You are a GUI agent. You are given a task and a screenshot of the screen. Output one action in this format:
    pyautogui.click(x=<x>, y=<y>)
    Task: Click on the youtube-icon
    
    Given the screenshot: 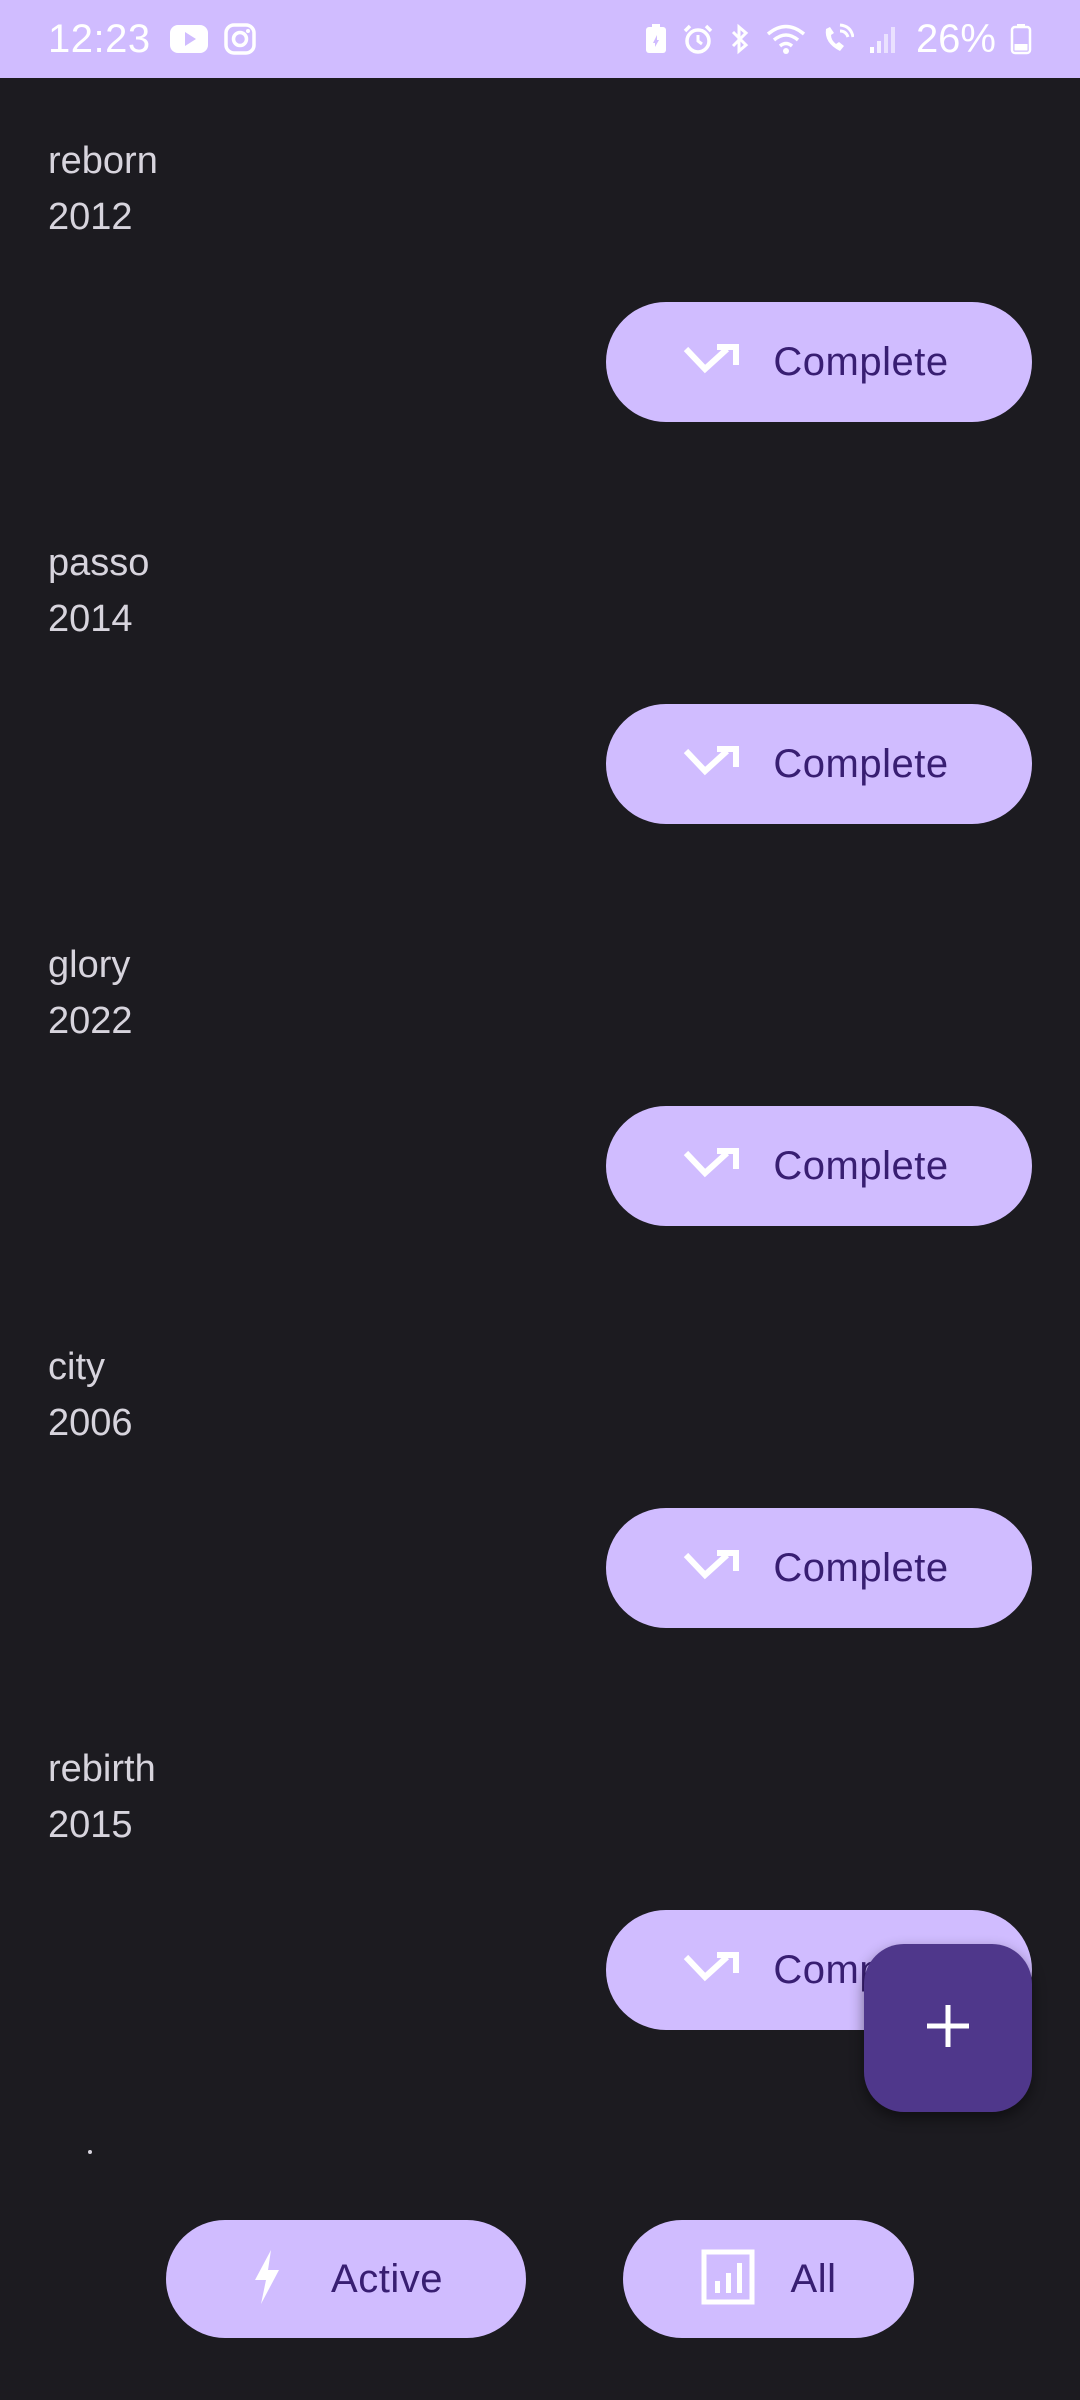 What is the action you would take?
    pyautogui.click(x=189, y=39)
    